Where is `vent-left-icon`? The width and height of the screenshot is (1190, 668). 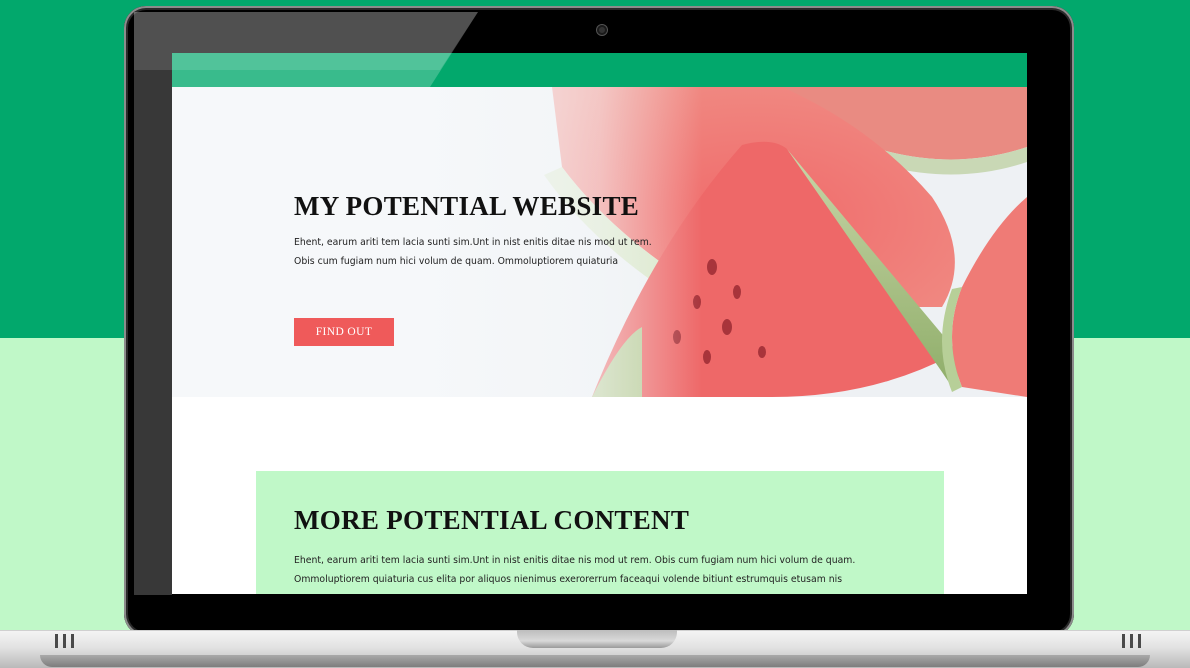
vent-left-icon is located at coordinates (64, 641).